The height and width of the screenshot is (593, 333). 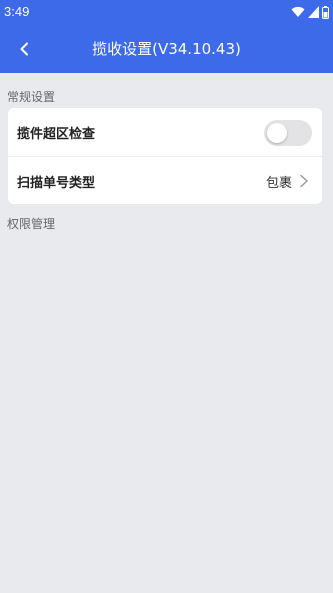 I want to click on section-label-general: 常规设置, so click(x=31, y=97).